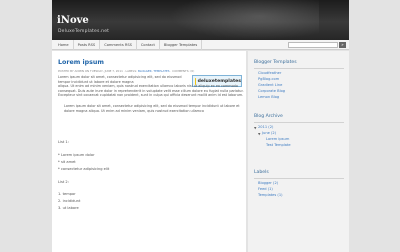  I want to click on list-1-item: * sit amet, so click(67, 162).